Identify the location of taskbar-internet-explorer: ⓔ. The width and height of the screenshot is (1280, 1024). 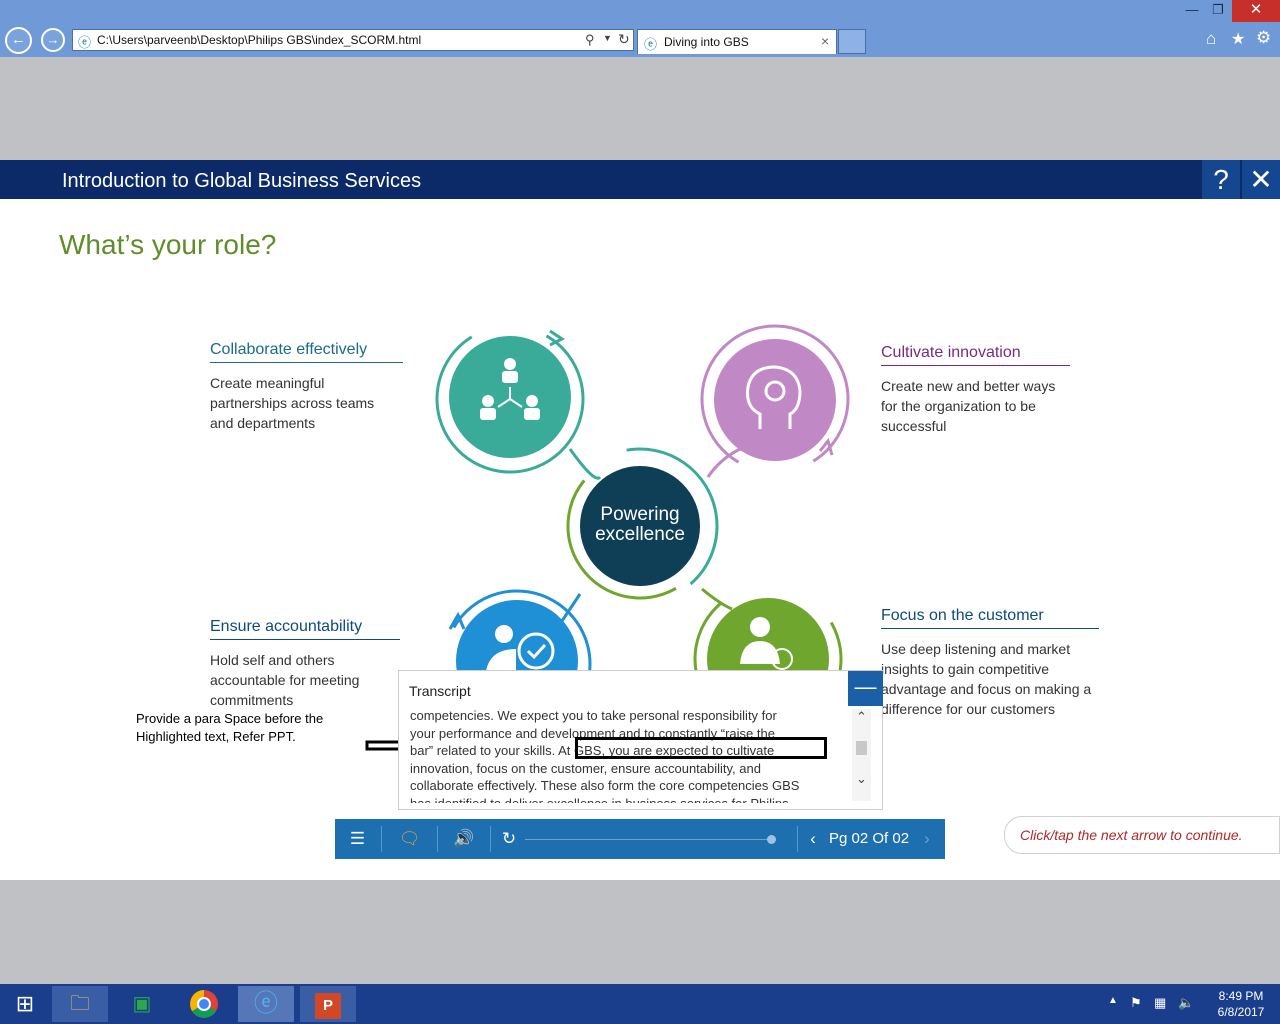
(266, 1004).